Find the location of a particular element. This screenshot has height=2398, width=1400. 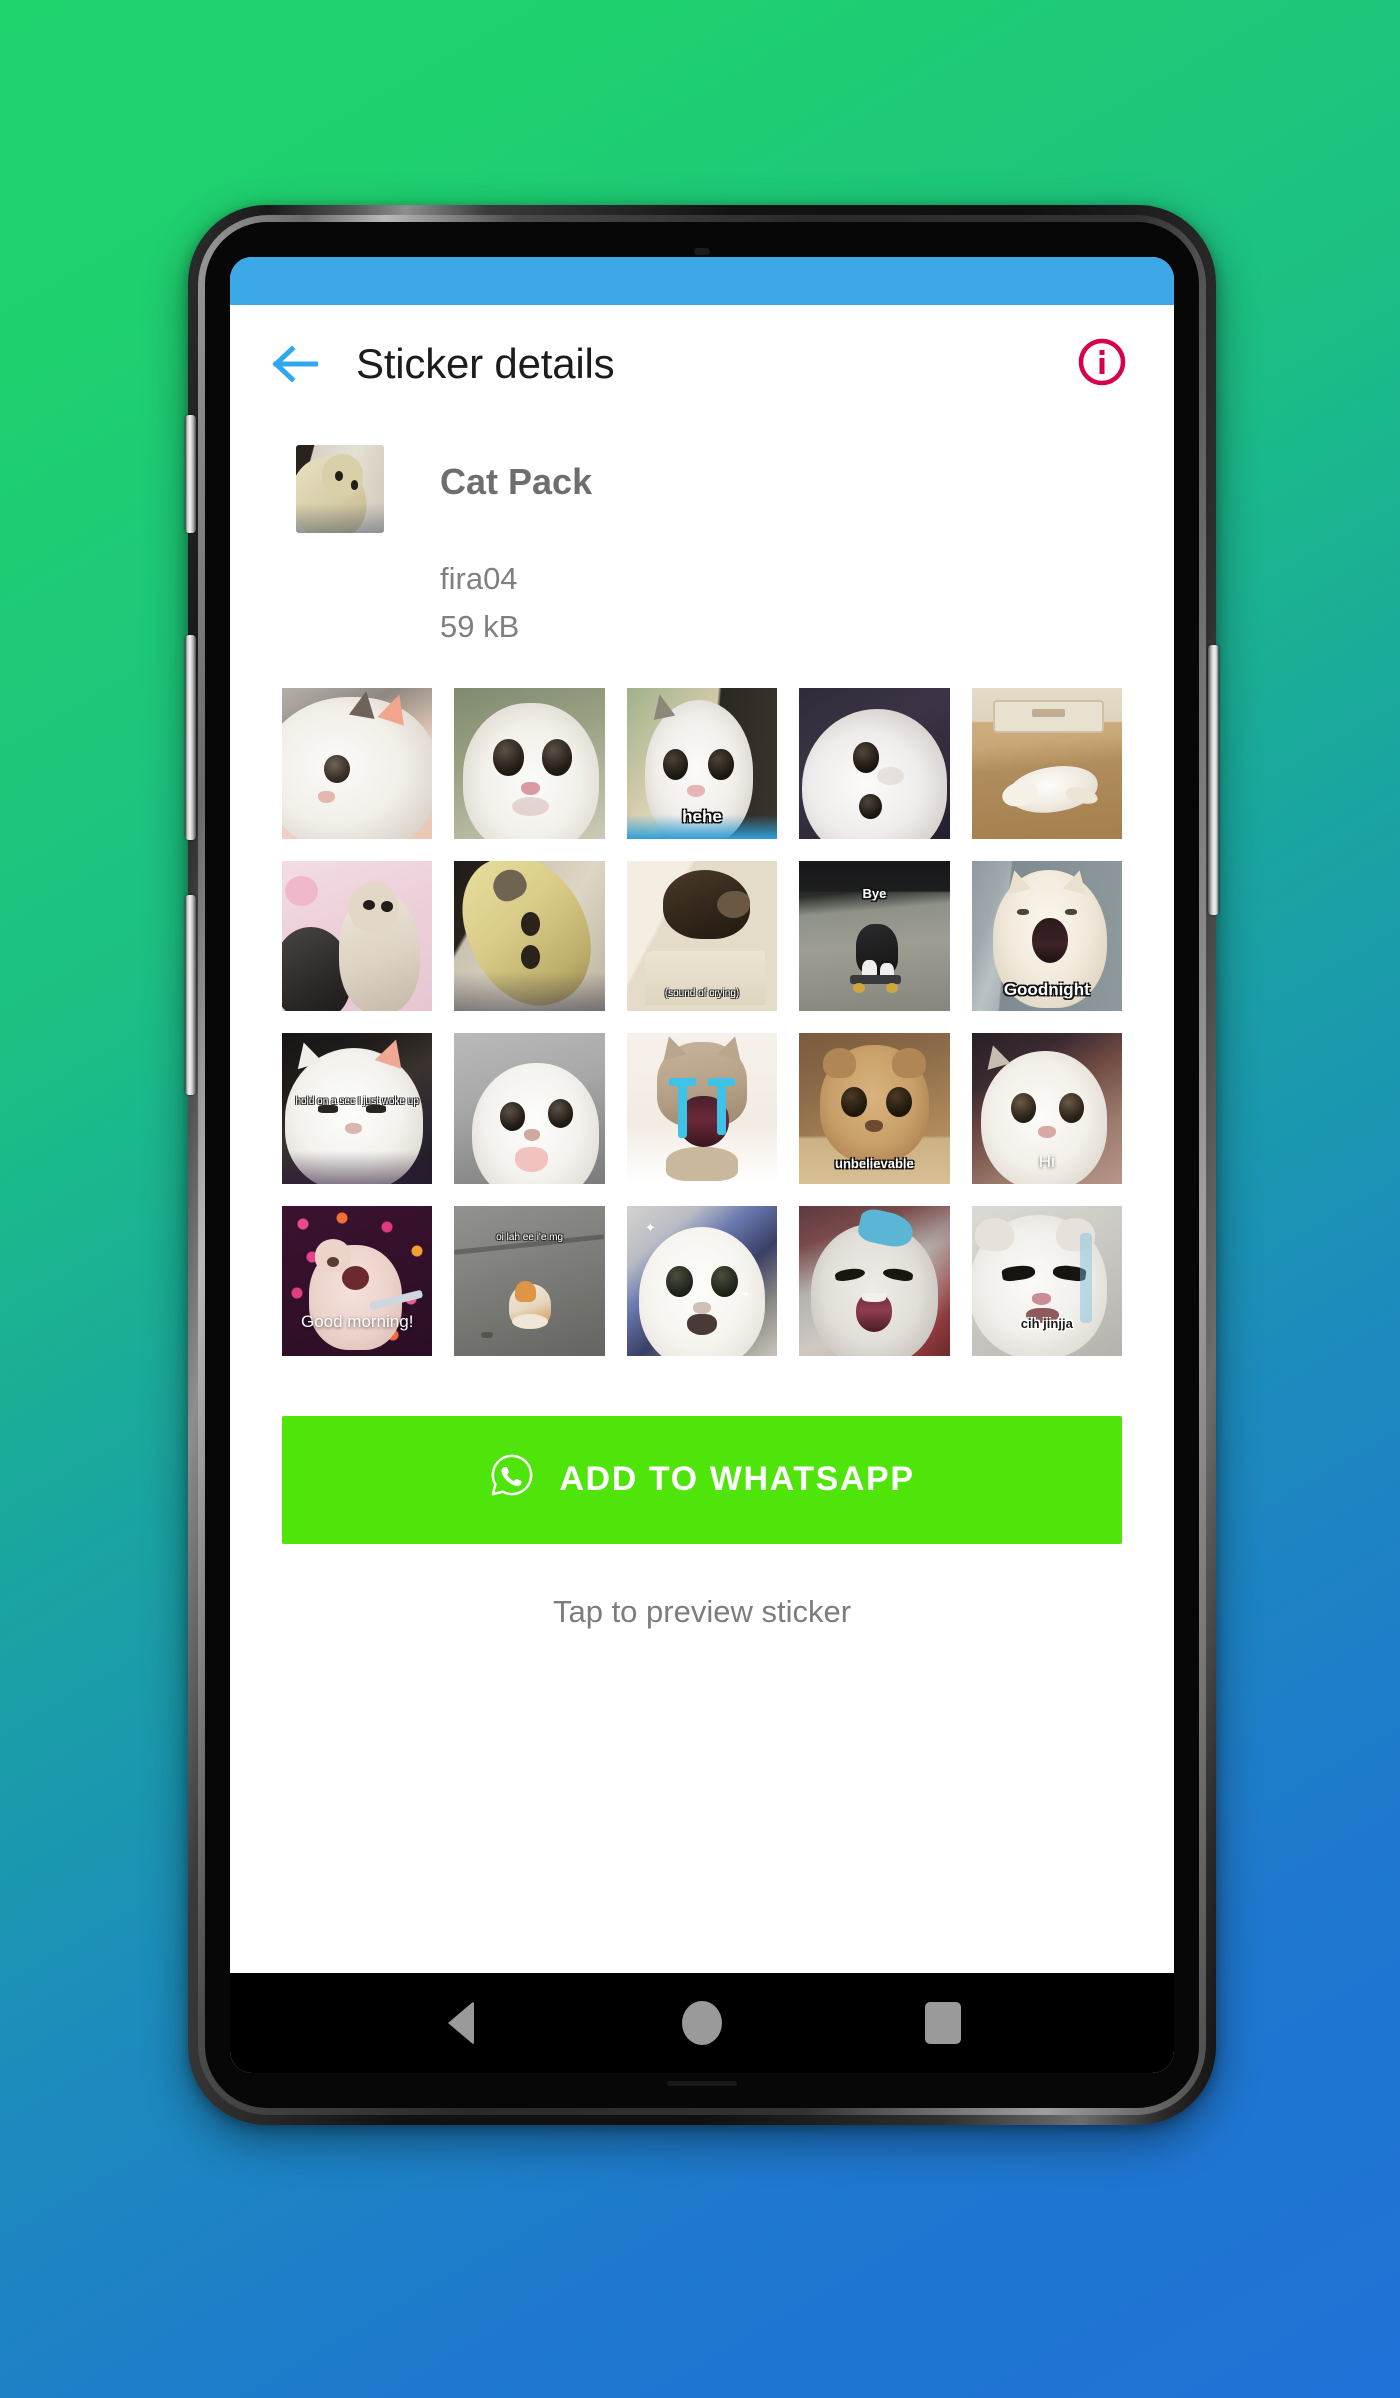

sticker-item: hold on a sec I just woke up is located at coordinates (357, 1108).